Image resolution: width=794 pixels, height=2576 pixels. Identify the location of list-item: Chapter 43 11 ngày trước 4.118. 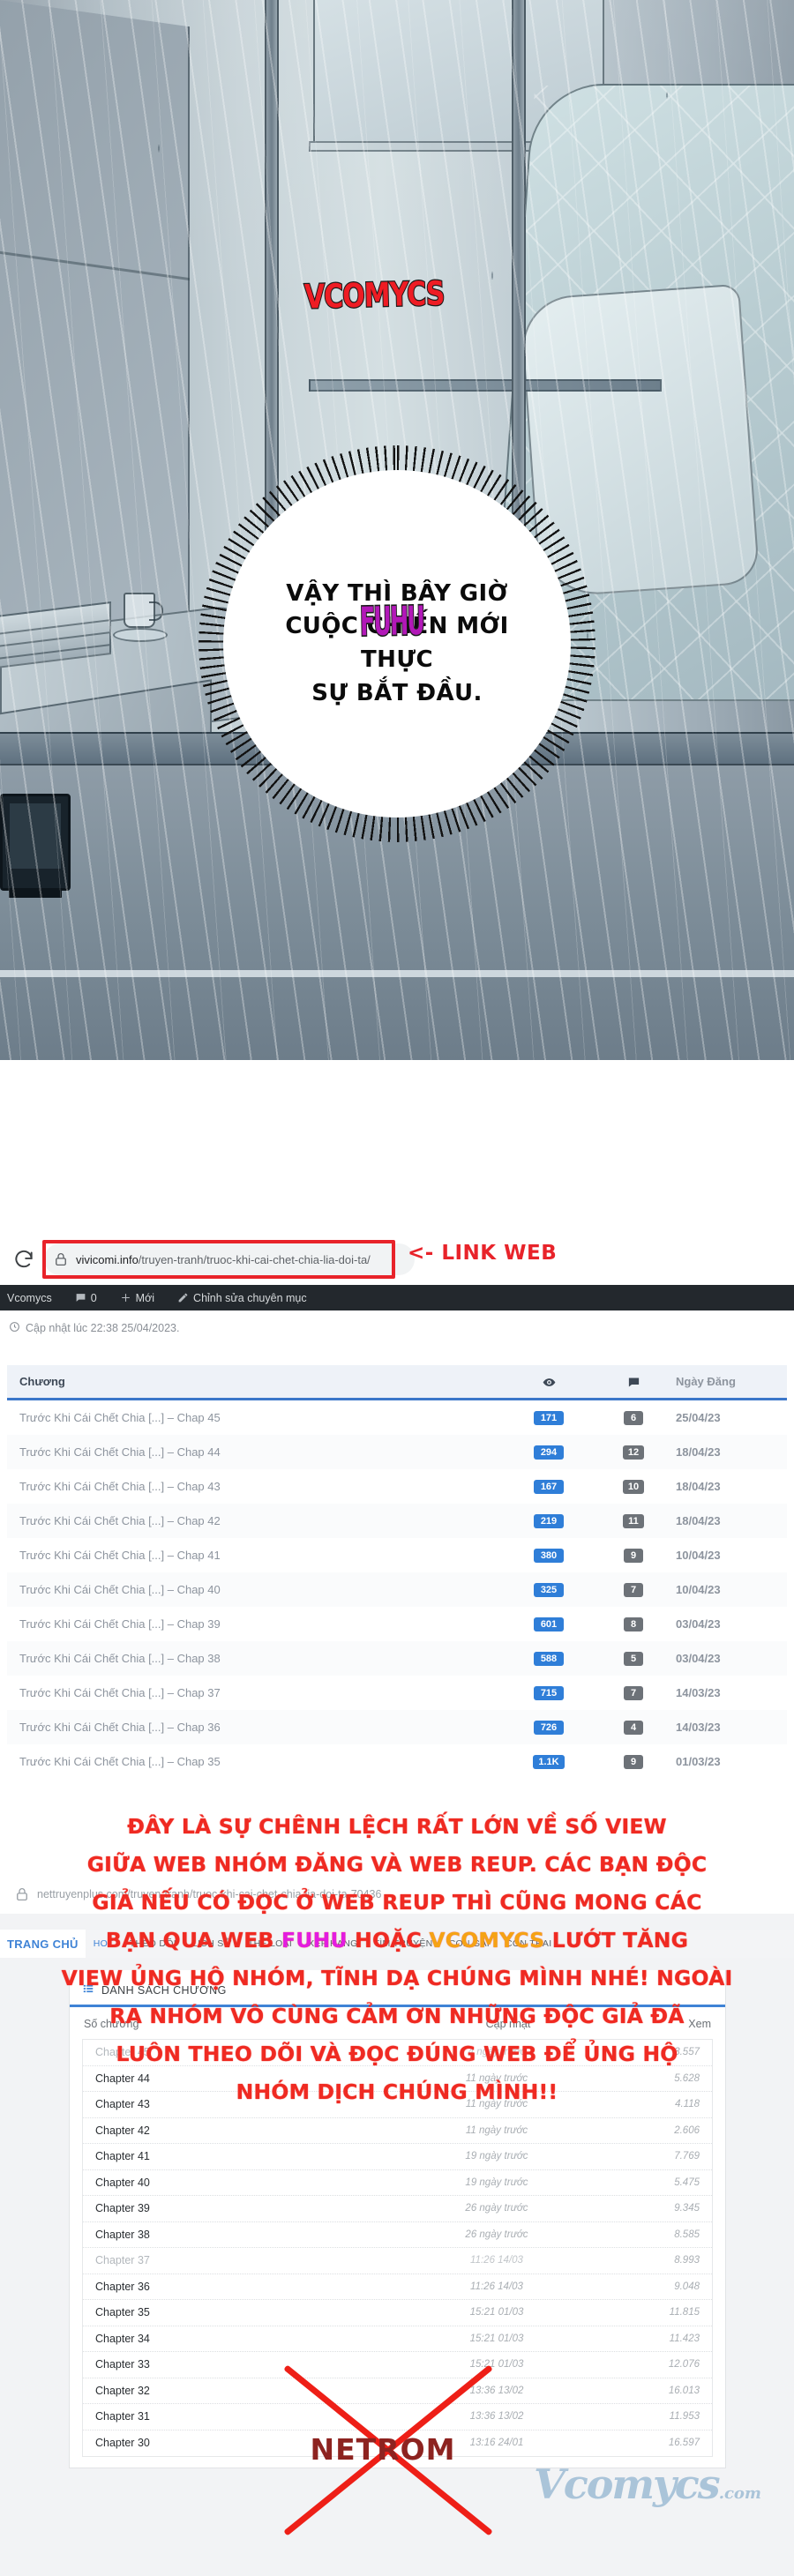
(397, 2105).